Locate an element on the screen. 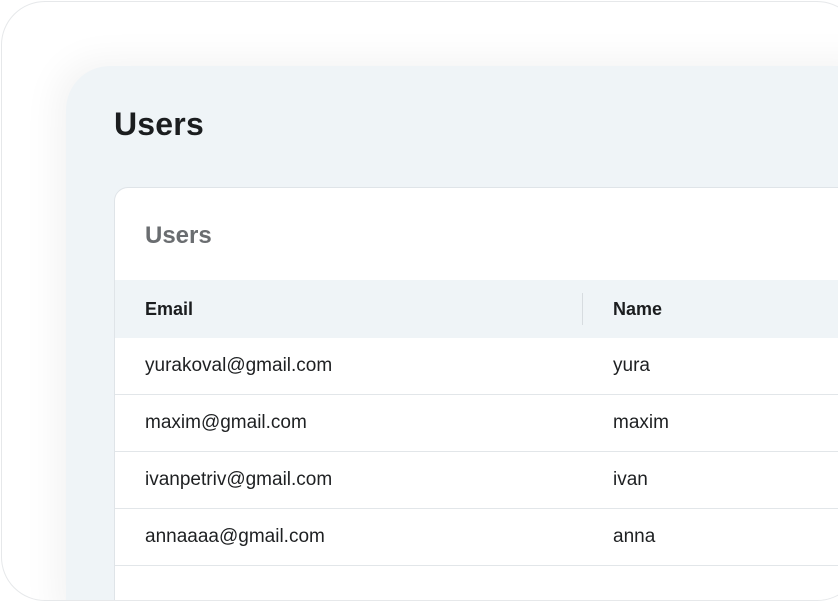 This screenshot has width=838, height=601. table-row: annaaaa@gmail.com anna is located at coordinates (476, 537).